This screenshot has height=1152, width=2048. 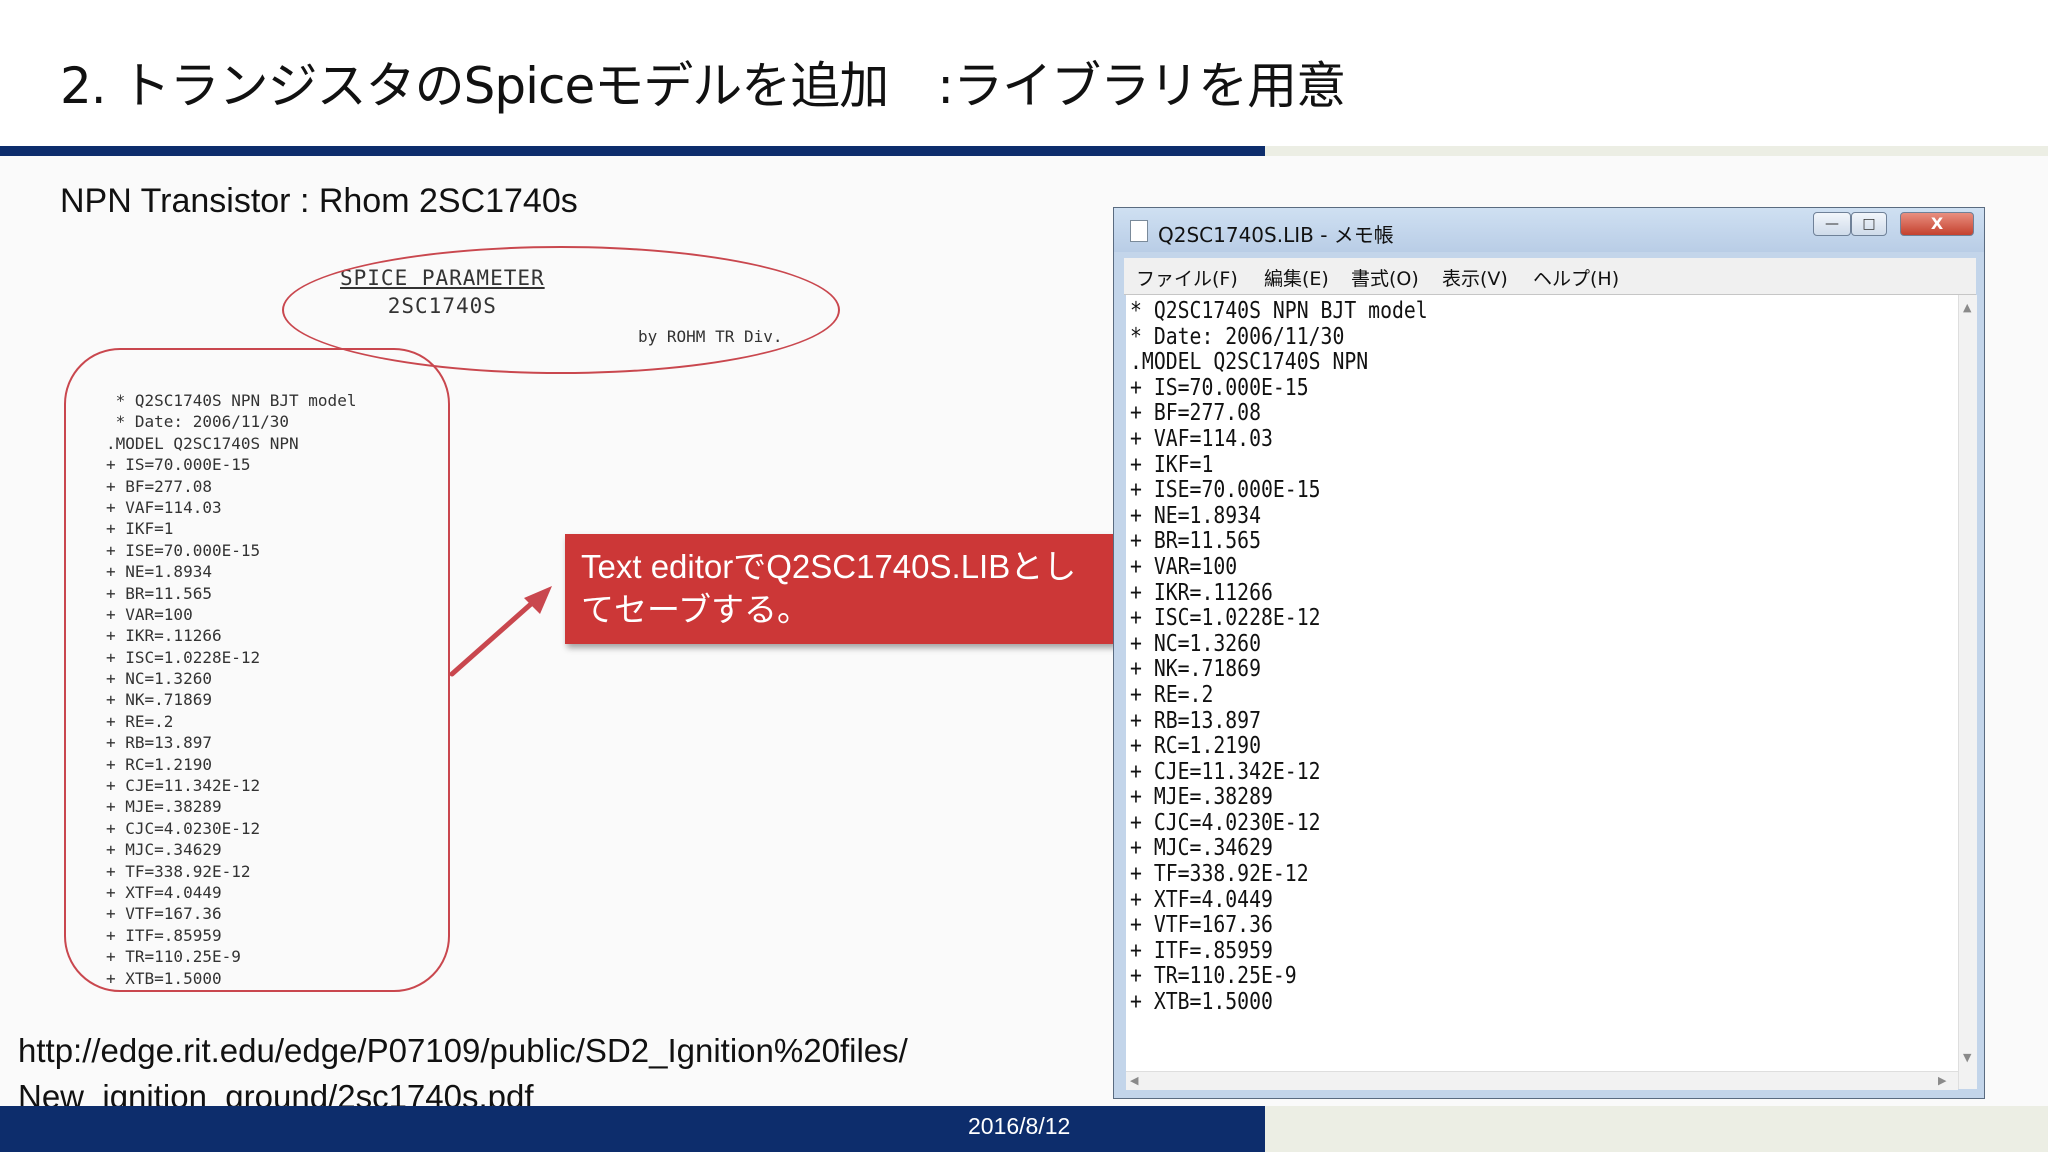 I want to click on text-line: .MODEL Q2SC1740S NPN, so click(x=1249, y=362).